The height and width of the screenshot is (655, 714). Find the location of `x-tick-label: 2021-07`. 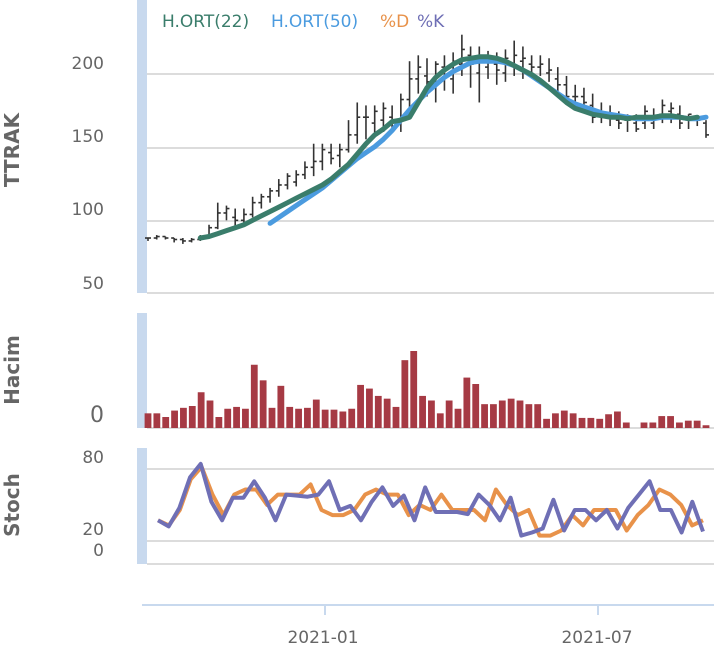

x-tick-label: 2021-07 is located at coordinates (596, 638).